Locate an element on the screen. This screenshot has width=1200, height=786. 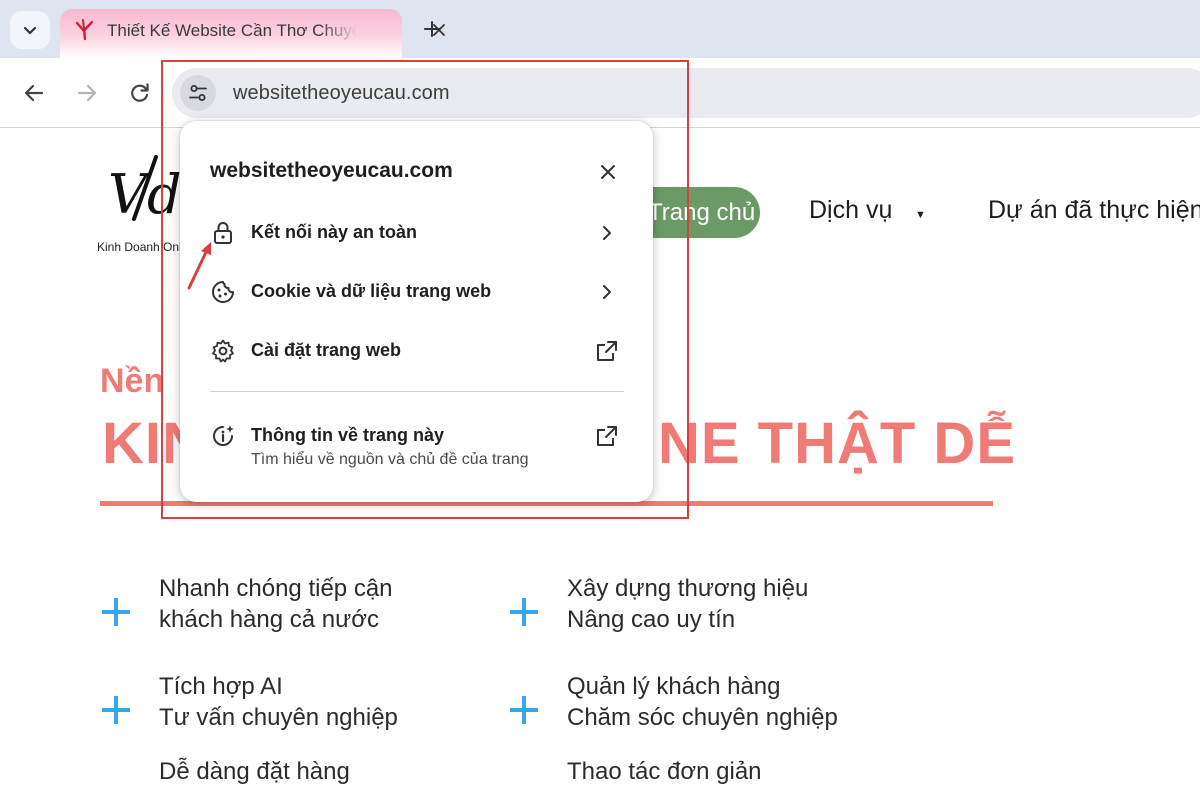
connection-secure-label: Kết nối này an toàn is located at coordinates (334, 232).